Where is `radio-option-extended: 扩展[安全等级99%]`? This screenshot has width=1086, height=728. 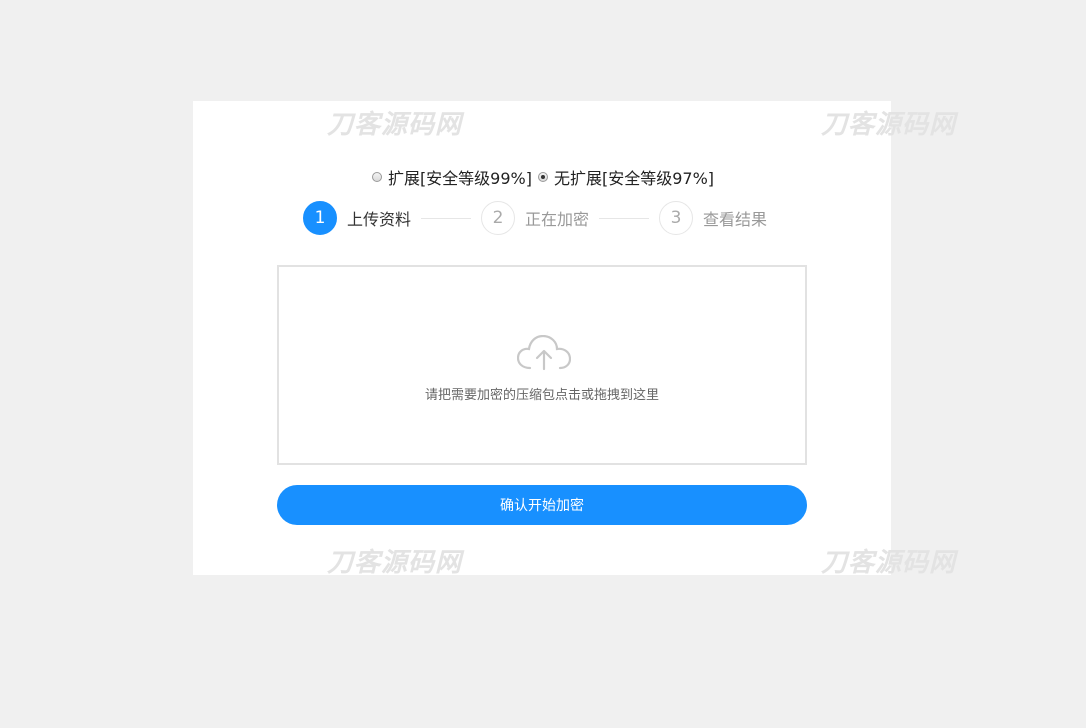 radio-option-extended: 扩展[安全等级99%] is located at coordinates (451, 177).